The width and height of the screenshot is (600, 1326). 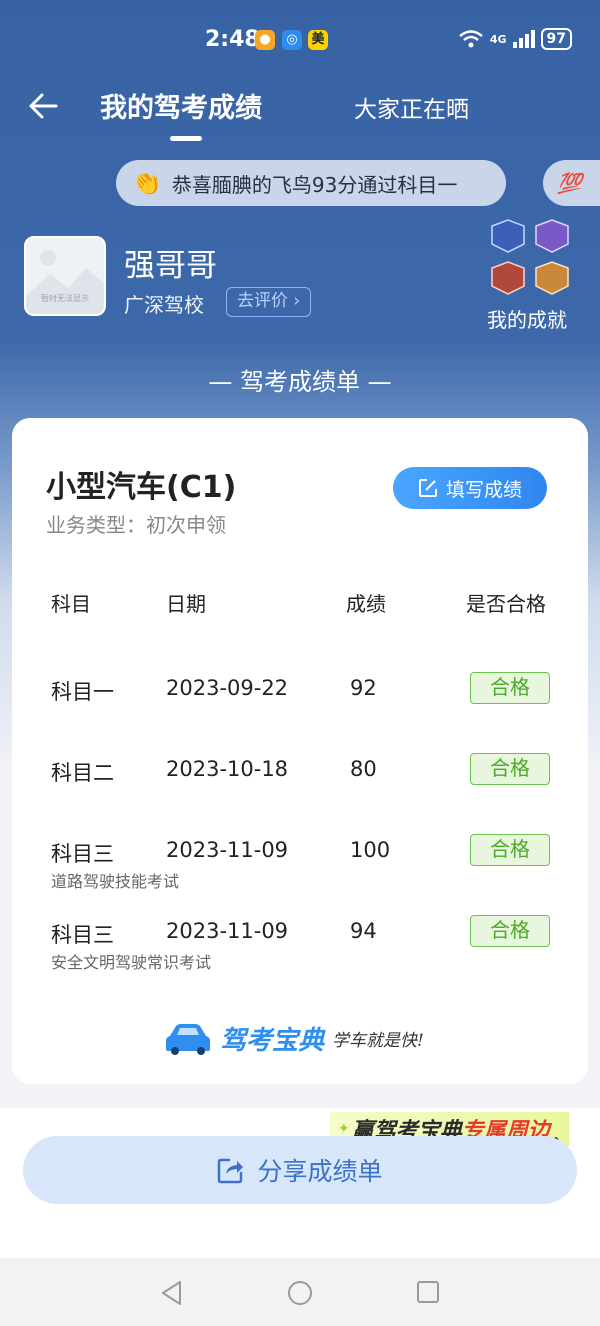 What do you see at coordinates (147, 183) in the screenshot?
I see `clapping-hands-icon: 👏` at bounding box center [147, 183].